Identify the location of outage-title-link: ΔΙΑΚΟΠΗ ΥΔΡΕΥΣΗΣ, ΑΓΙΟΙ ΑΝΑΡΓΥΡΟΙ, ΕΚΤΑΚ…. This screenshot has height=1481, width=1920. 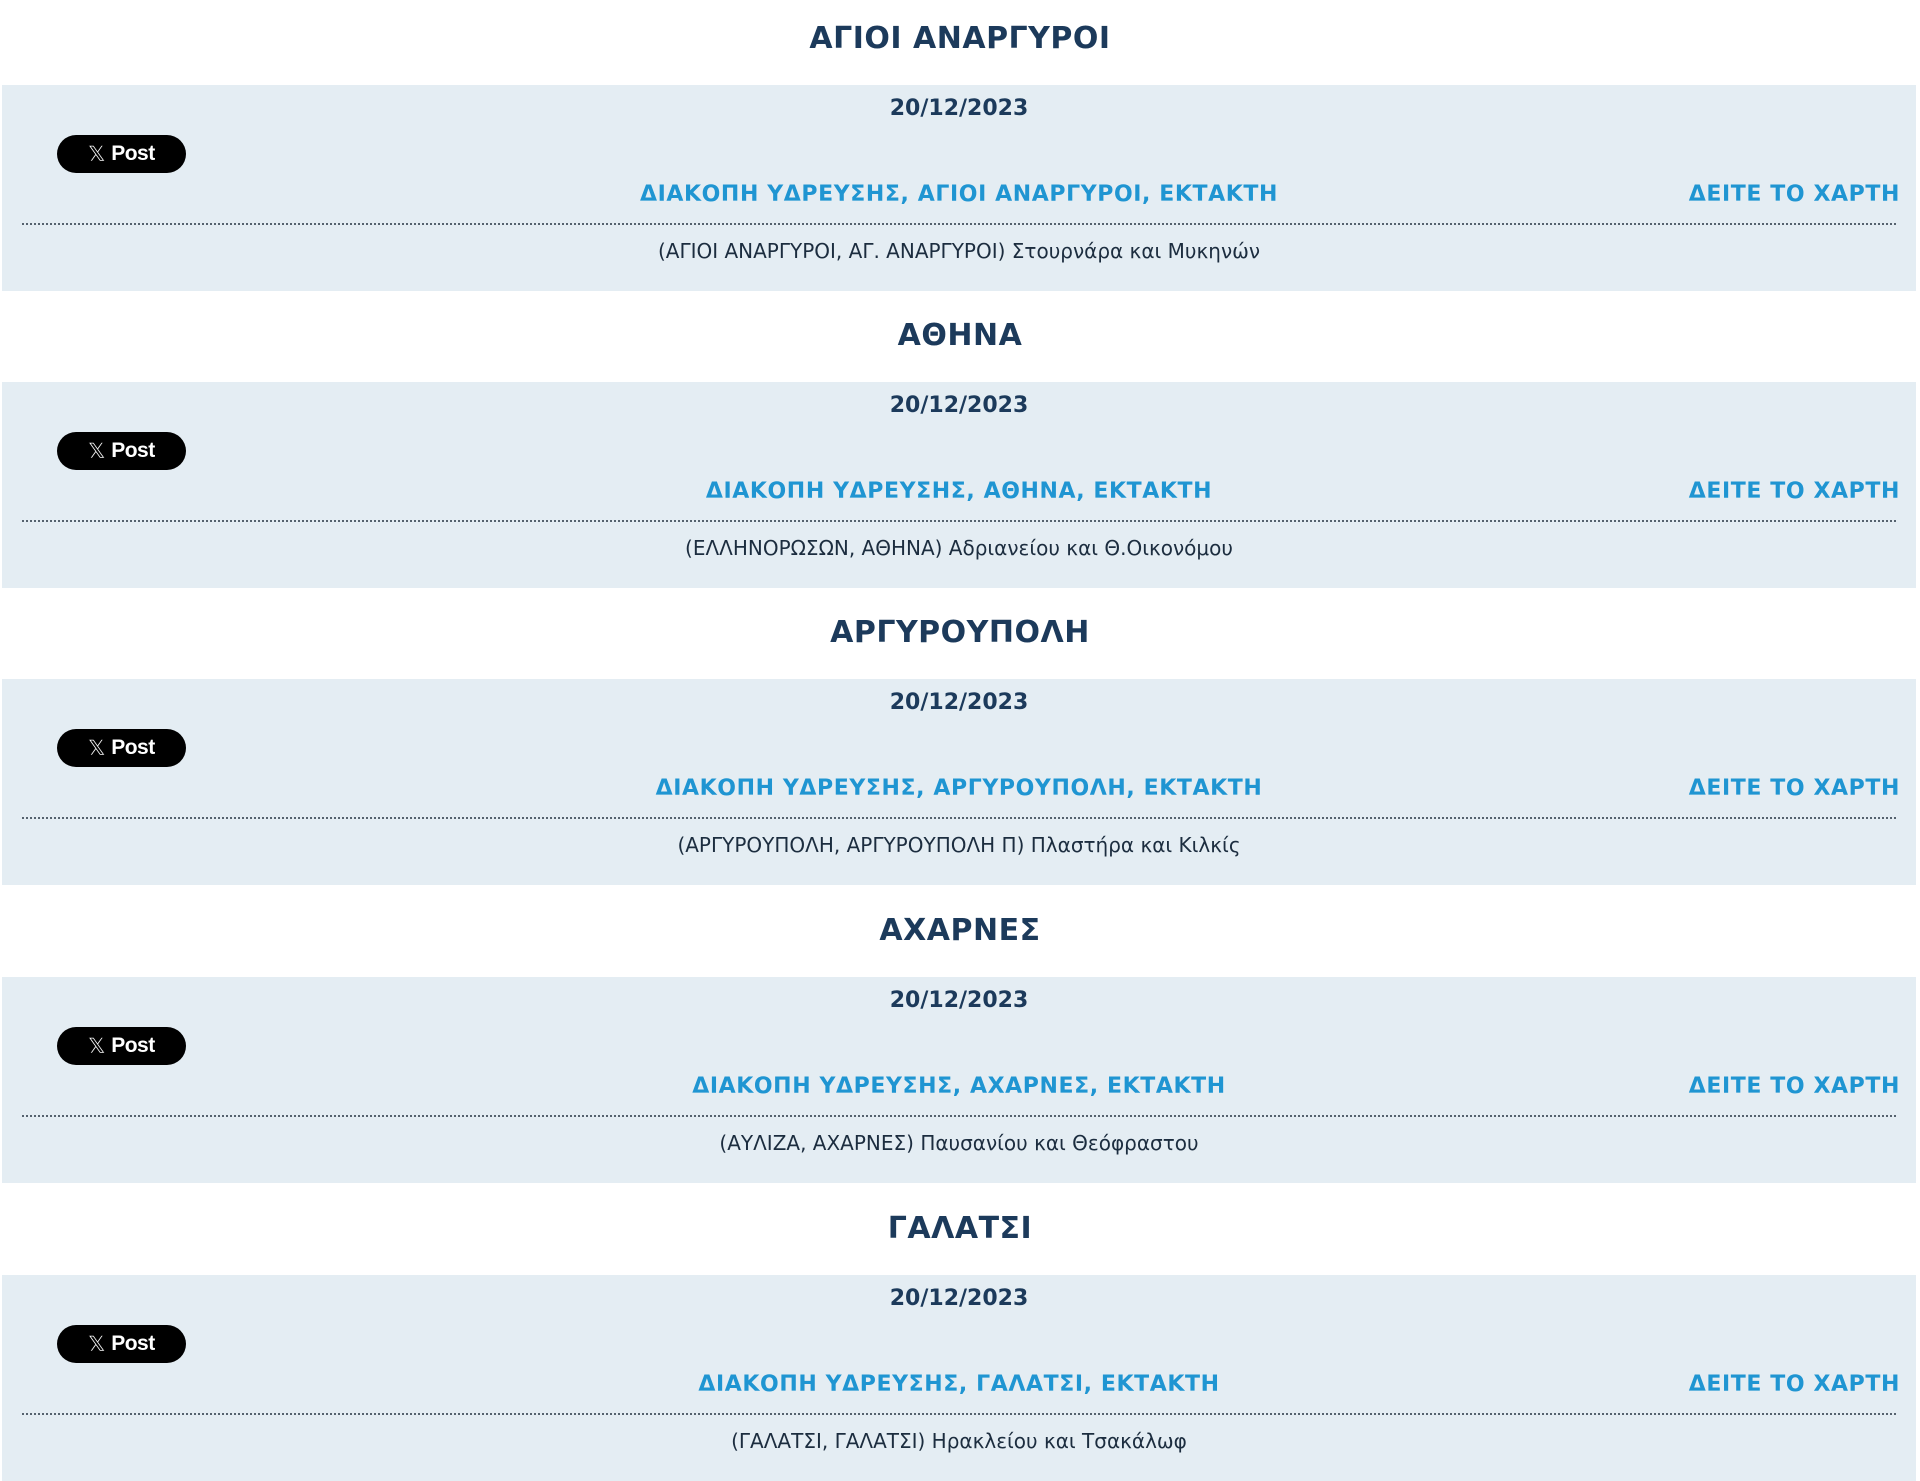
(959, 194).